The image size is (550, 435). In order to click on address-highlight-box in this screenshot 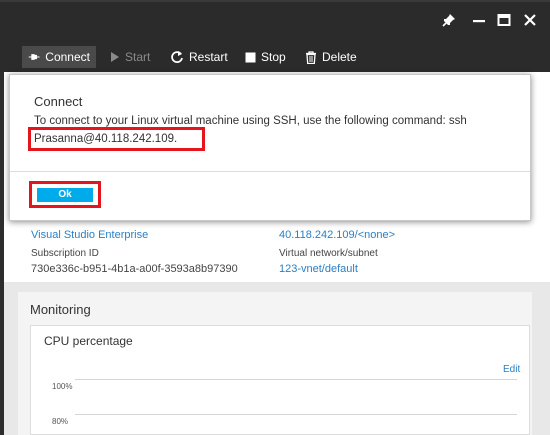, I will do `click(116, 139)`.